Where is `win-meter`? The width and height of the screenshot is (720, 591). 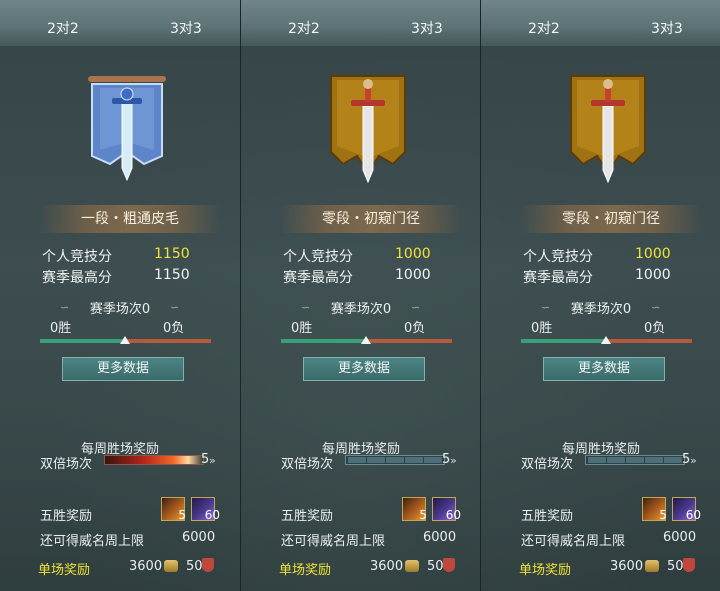 win-meter is located at coordinates (563, 341).